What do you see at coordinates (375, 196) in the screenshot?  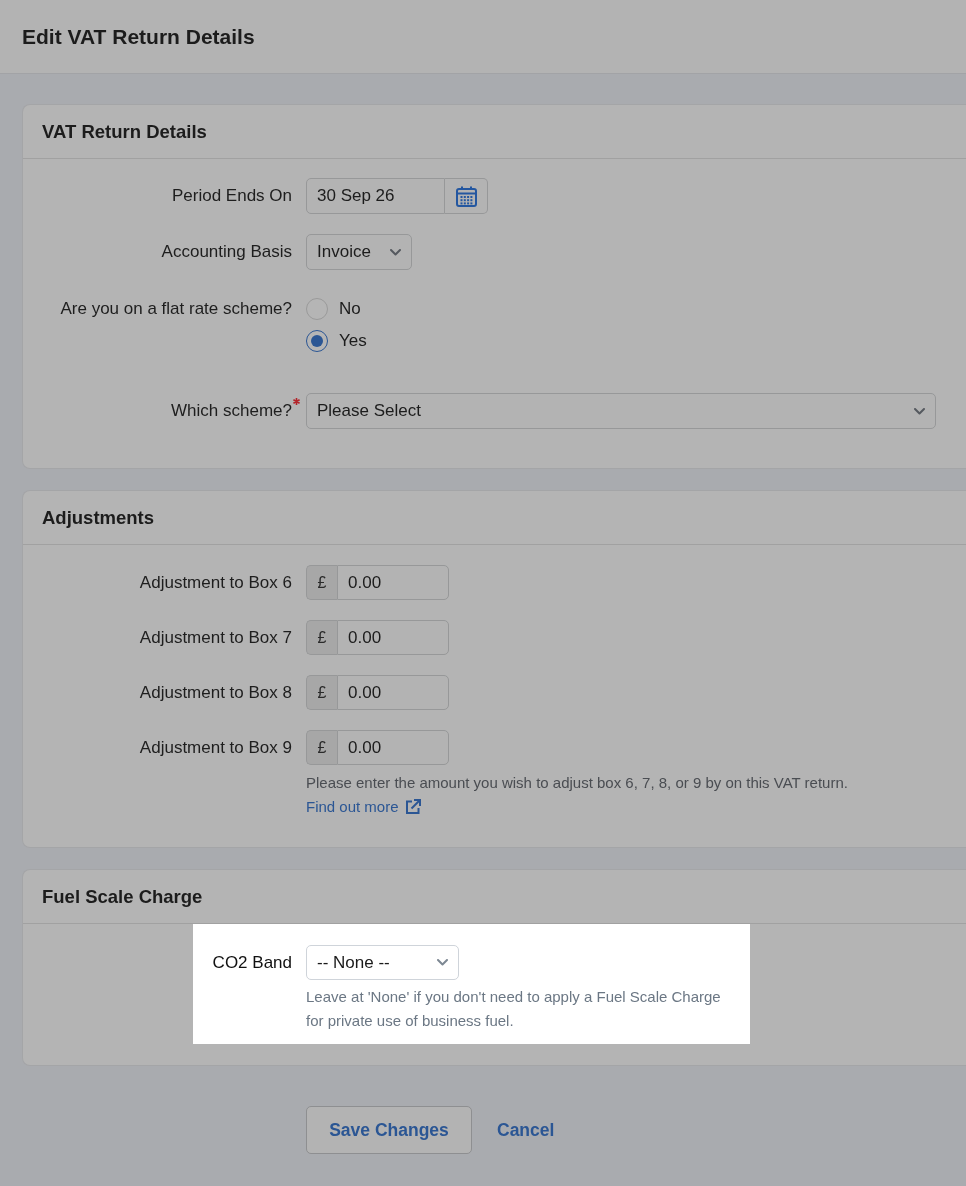 I see `date-field: 30 Sep 26` at bounding box center [375, 196].